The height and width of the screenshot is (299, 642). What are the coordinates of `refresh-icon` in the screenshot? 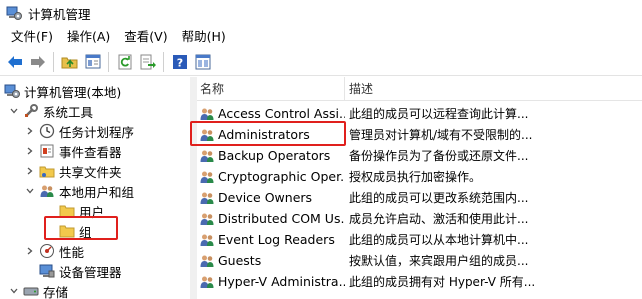 It's located at (124, 61).